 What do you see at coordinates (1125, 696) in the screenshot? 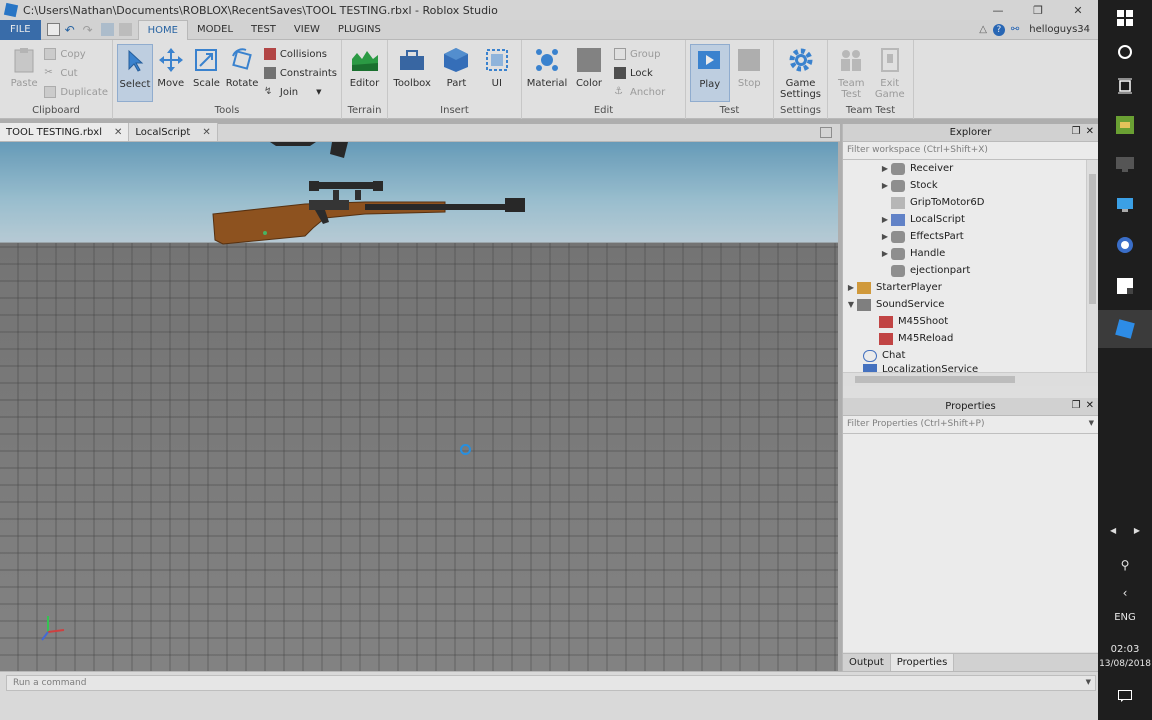
I see `notifications-icon` at bounding box center [1125, 696].